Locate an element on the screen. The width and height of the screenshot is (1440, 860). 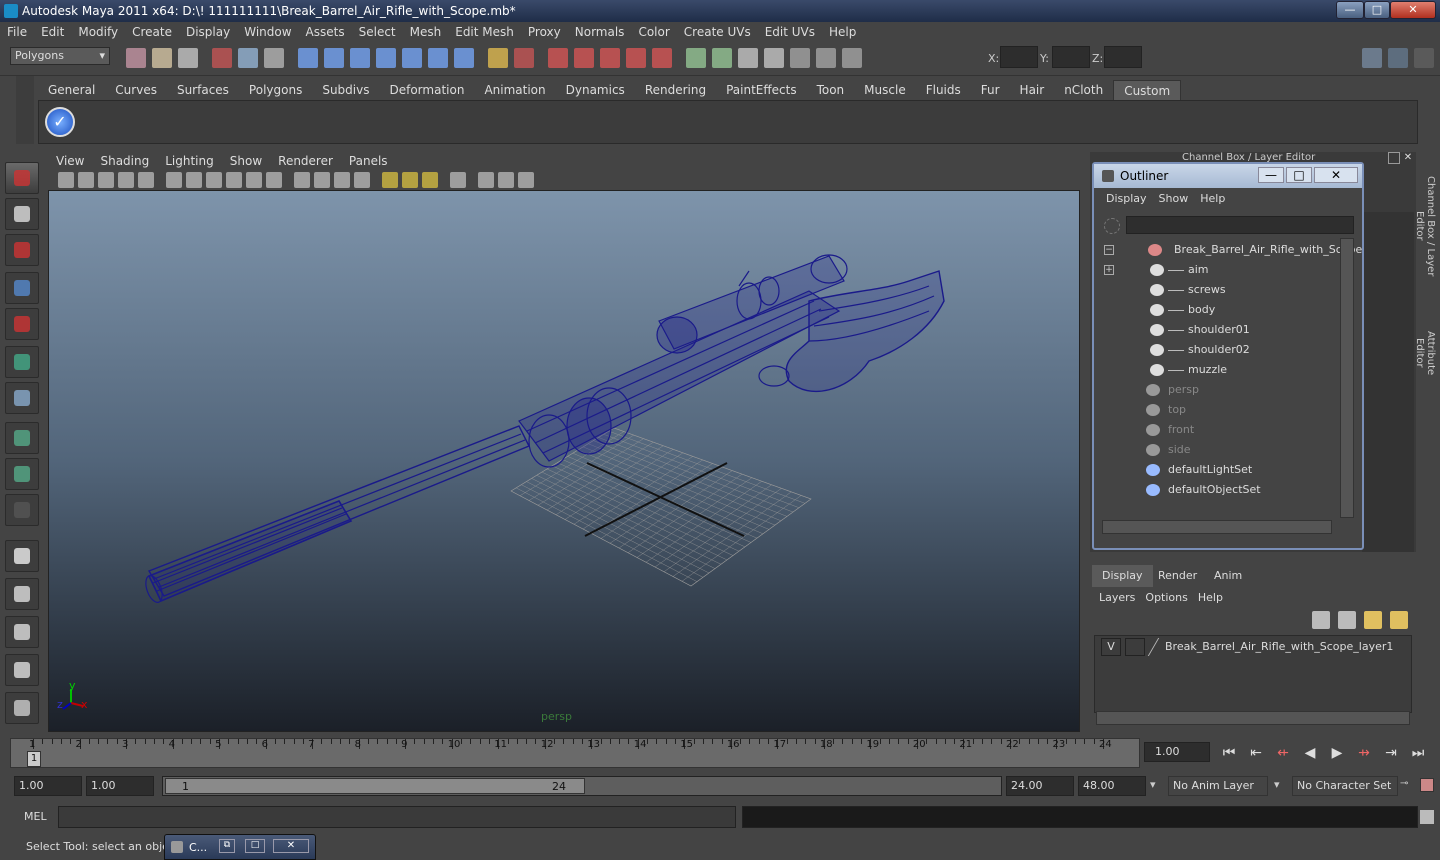
outliner-horizontal-scrollbar is located at coordinates (1217, 527).